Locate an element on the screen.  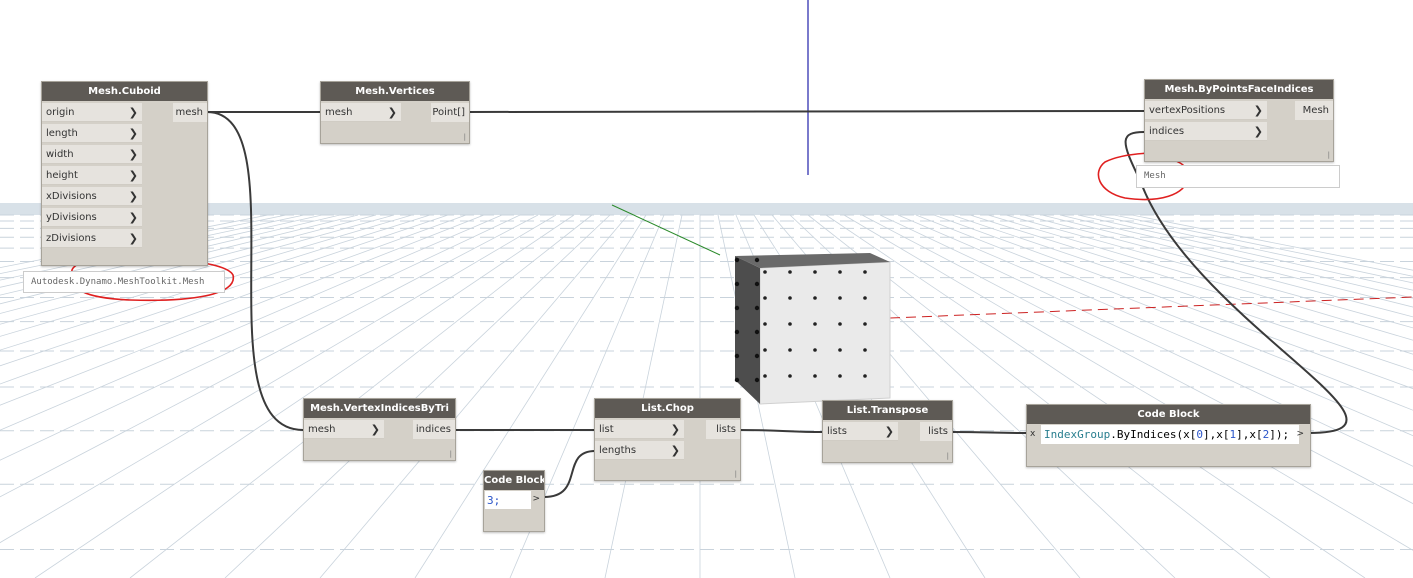
node-title: Mesh.Vertices is located at coordinates (395, 91).